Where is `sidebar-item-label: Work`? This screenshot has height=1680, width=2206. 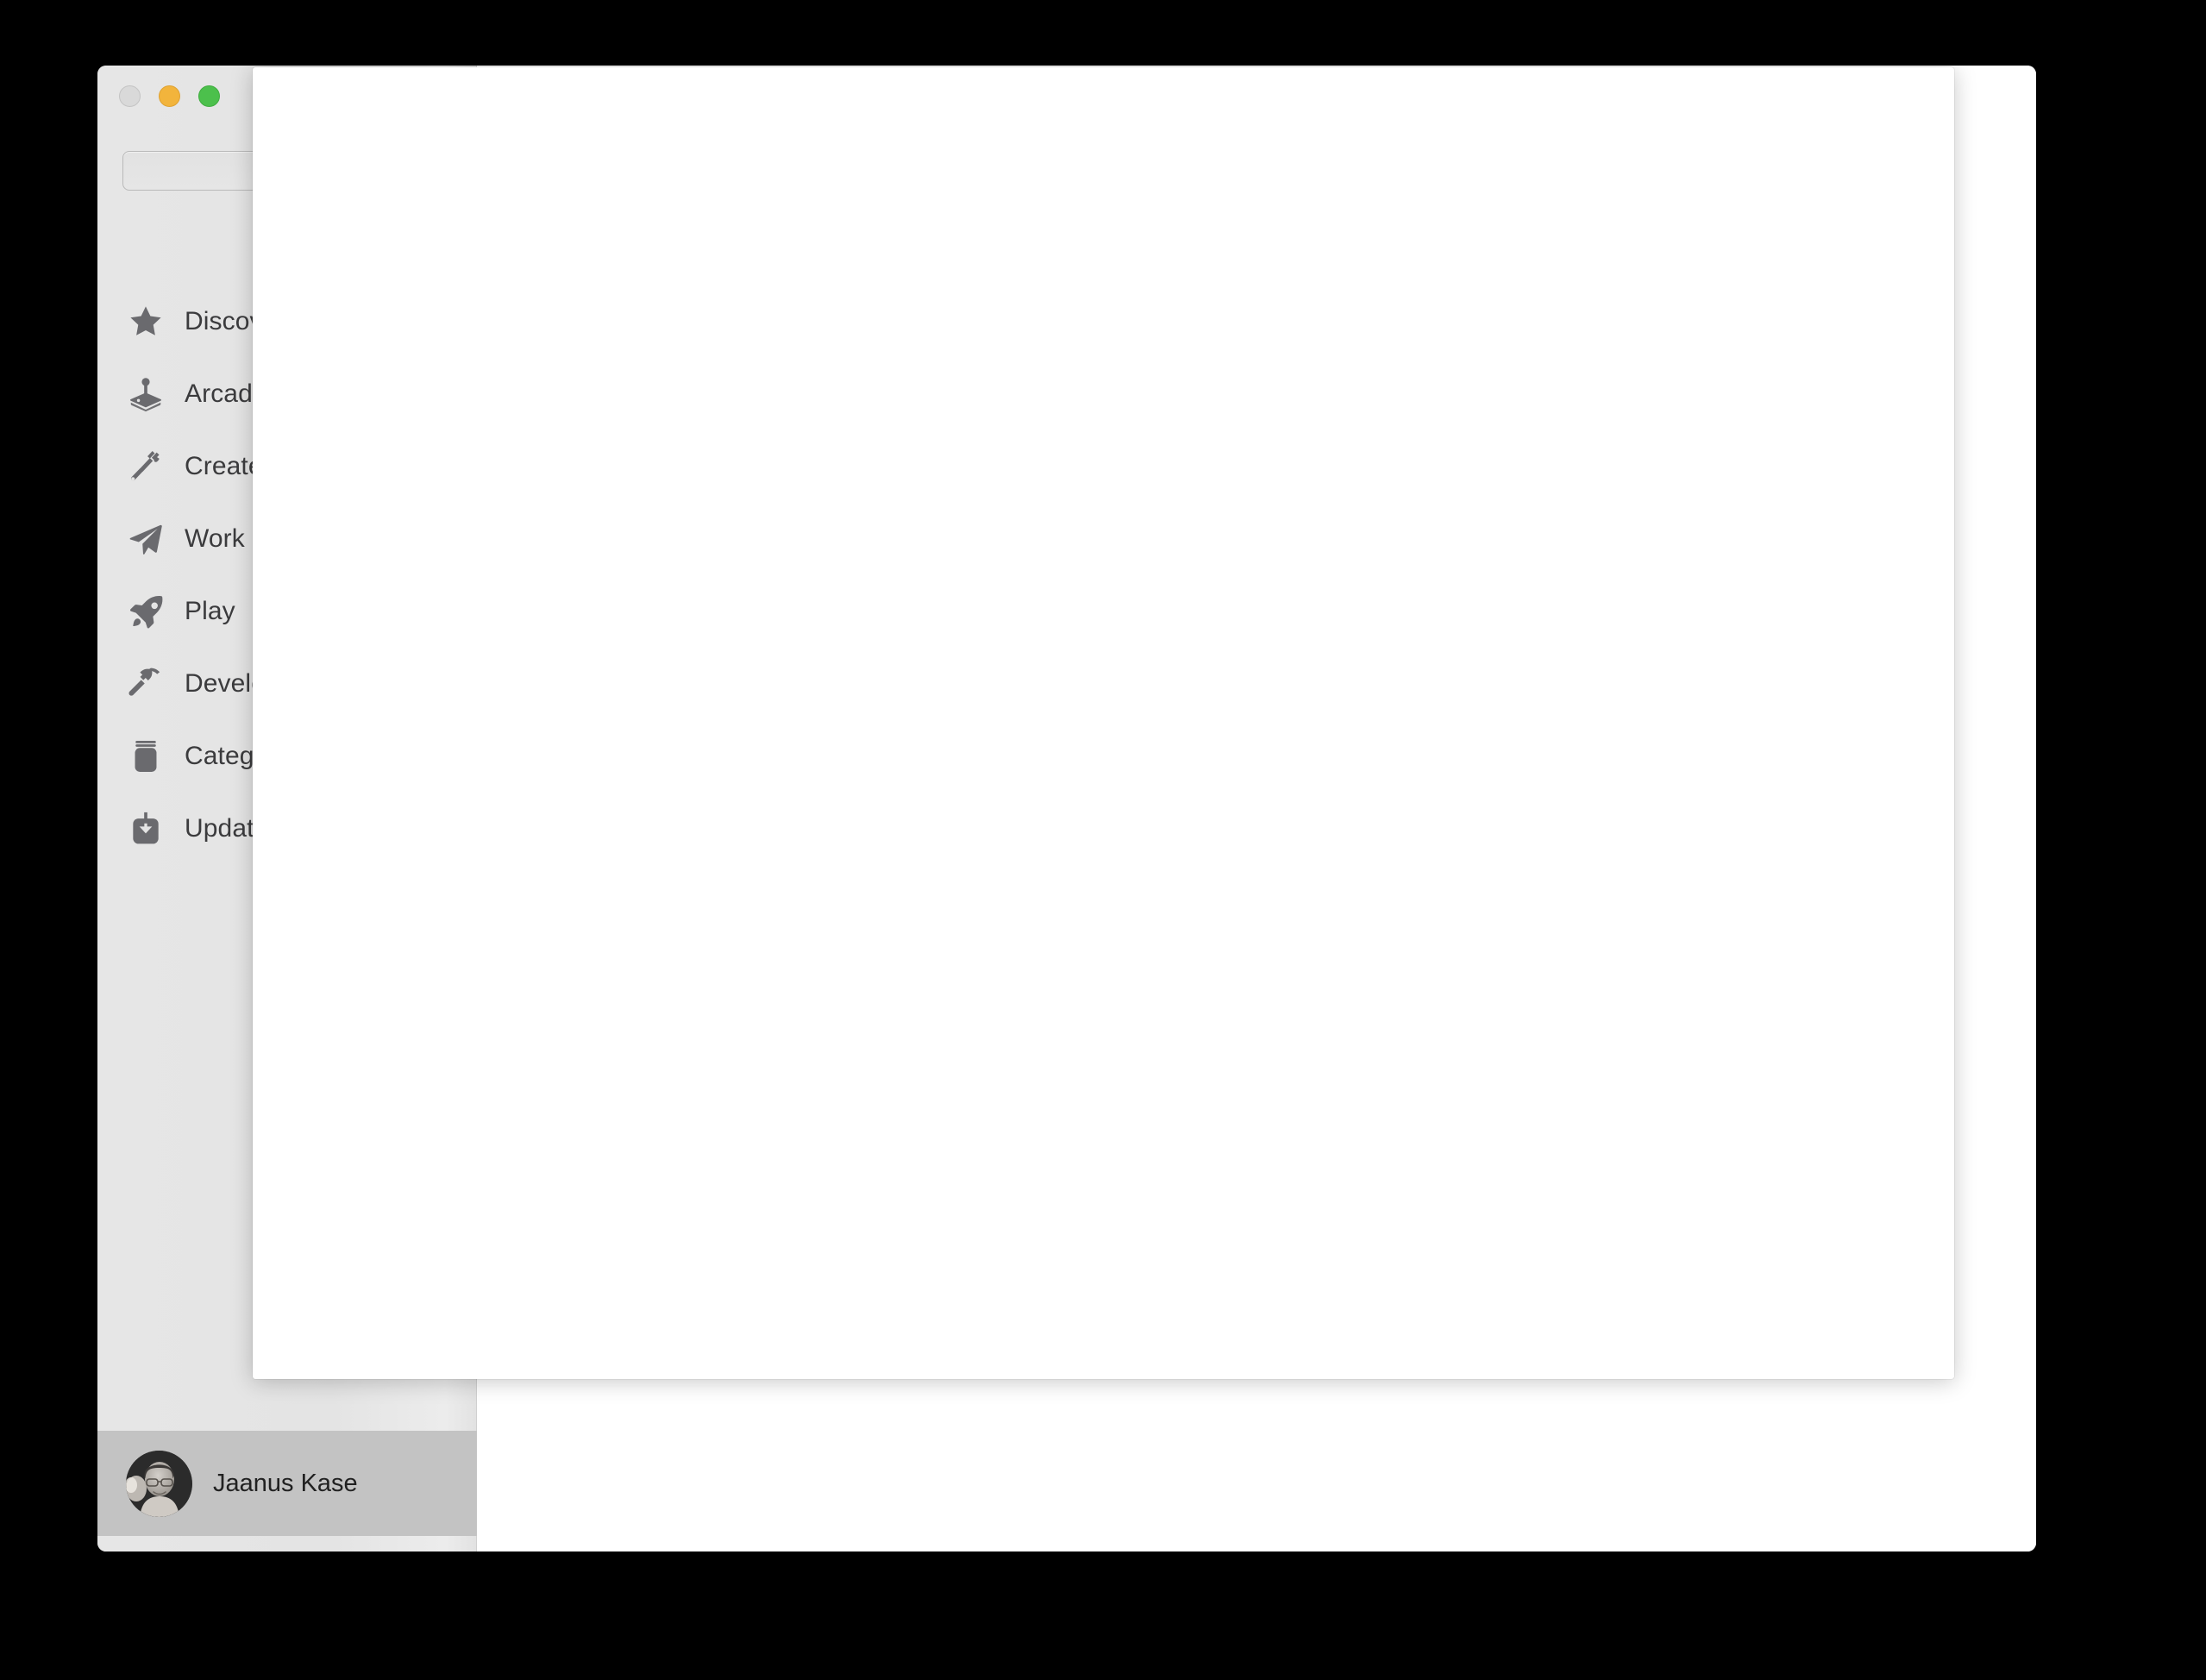 sidebar-item-label: Work is located at coordinates (215, 538).